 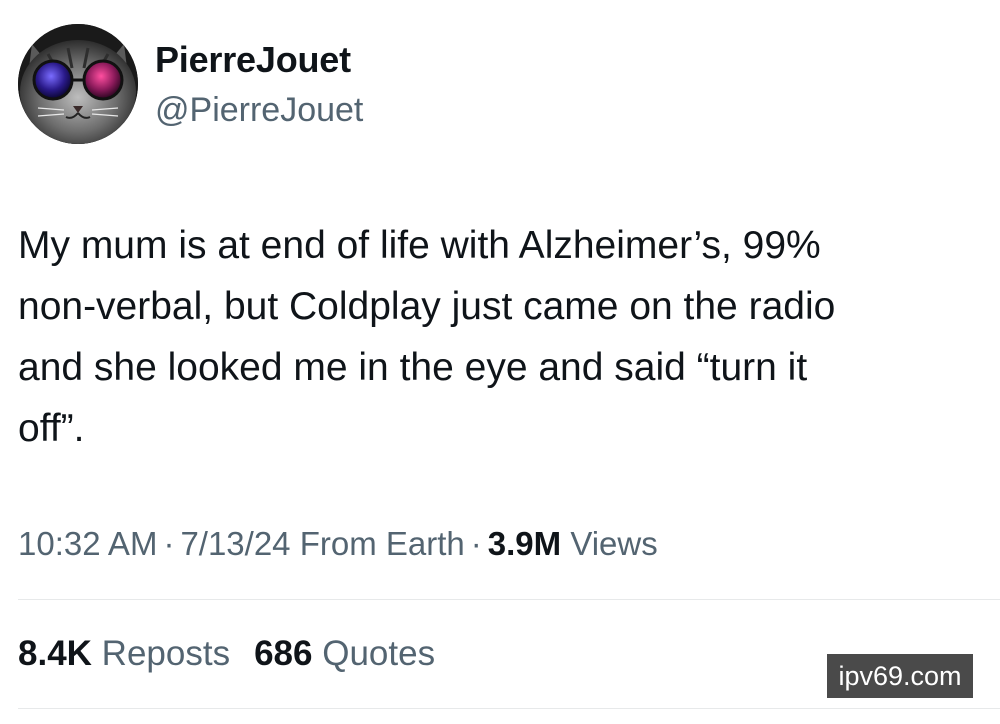 I want to click on tweet-date: 7/13/24, so click(x=235, y=543).